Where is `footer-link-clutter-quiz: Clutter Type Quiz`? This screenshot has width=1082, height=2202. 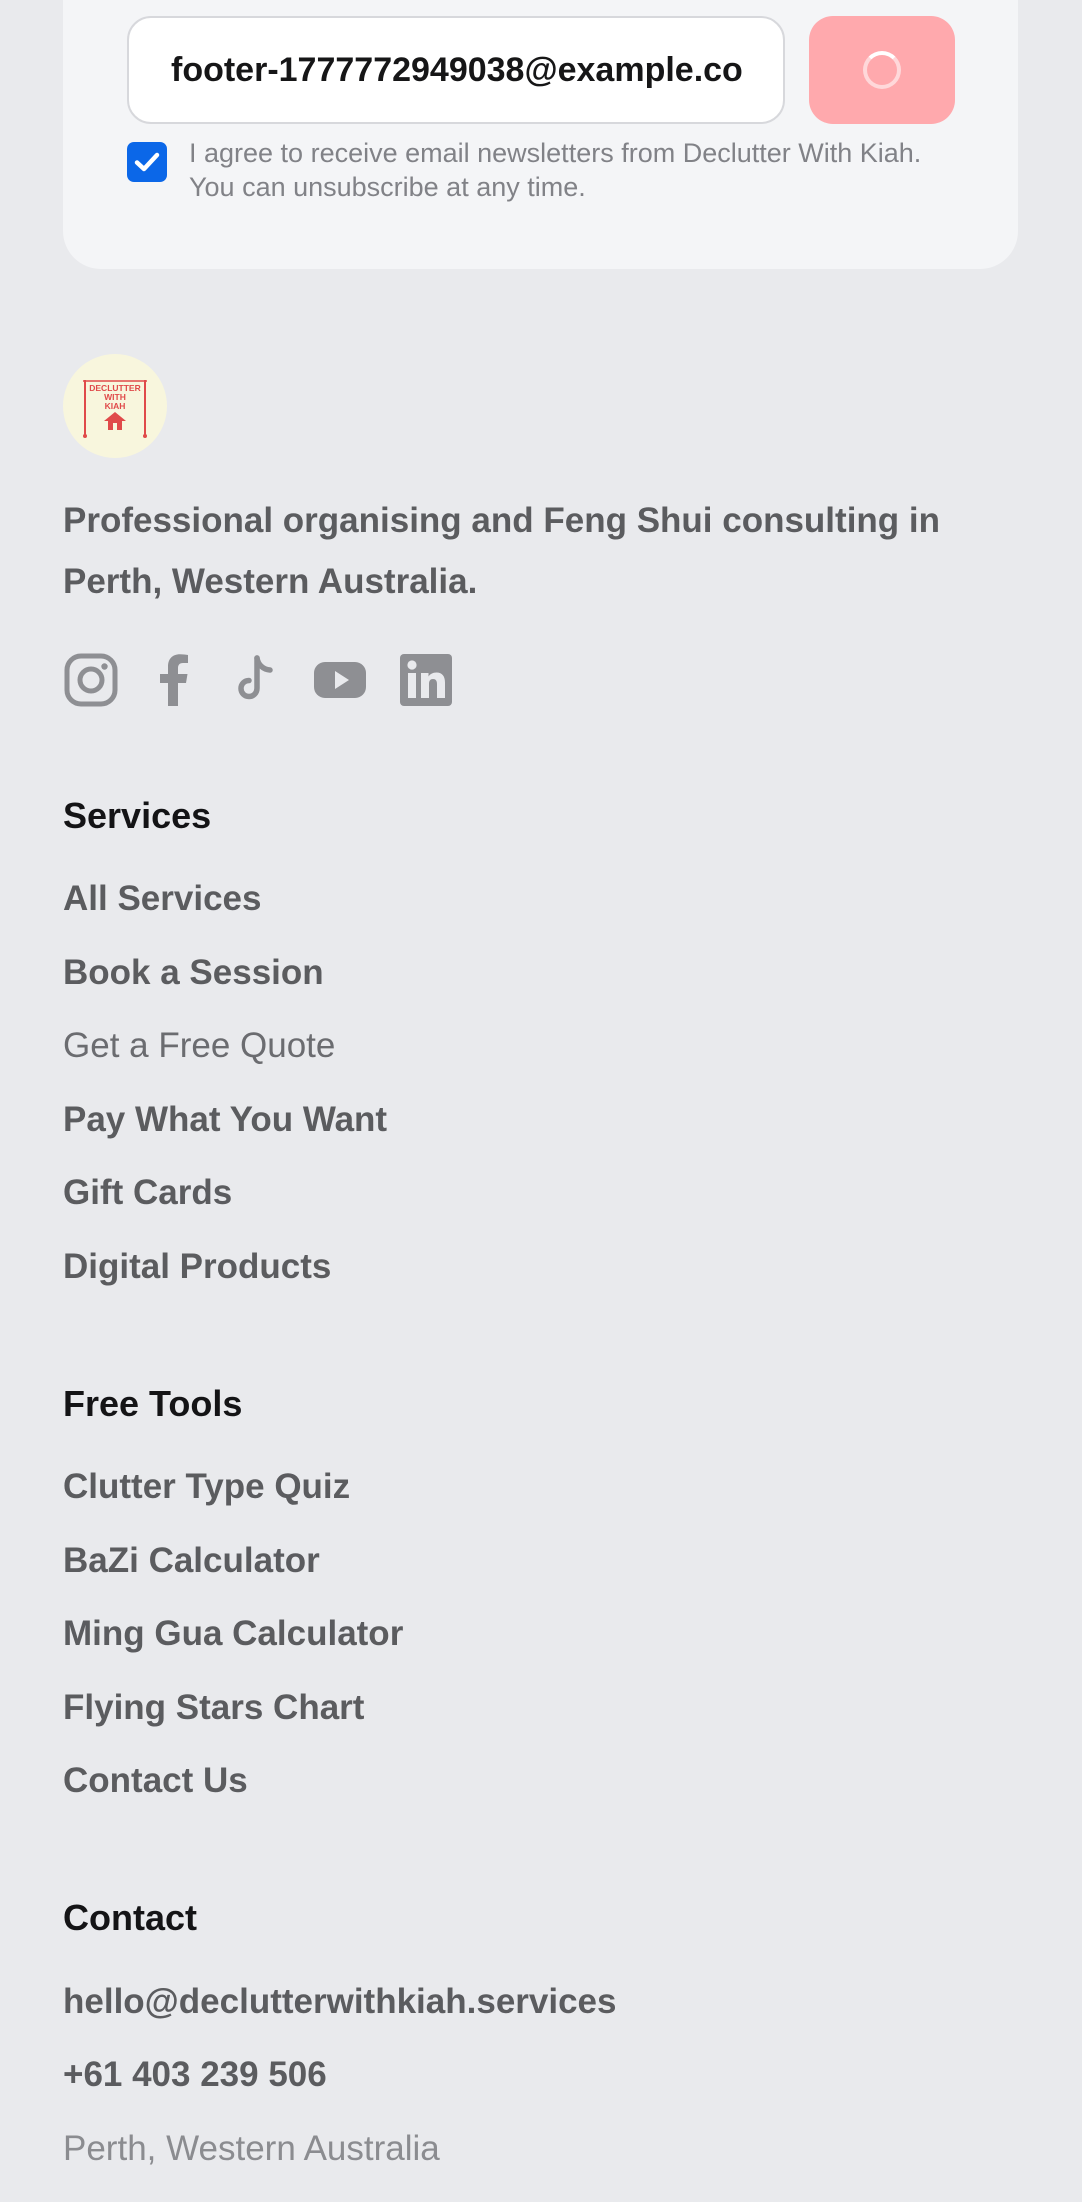
footer-link-clutter-quiz: Clutter Type Quiz is located at coordinates (206, 1487).